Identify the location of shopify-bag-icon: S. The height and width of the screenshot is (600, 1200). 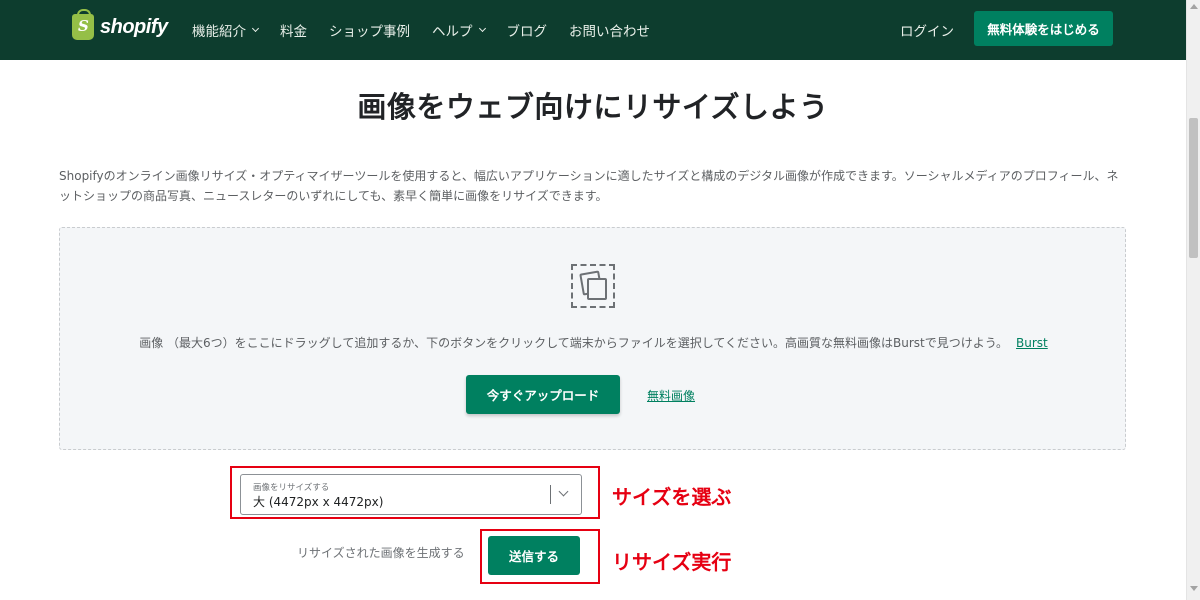
(83, 24).